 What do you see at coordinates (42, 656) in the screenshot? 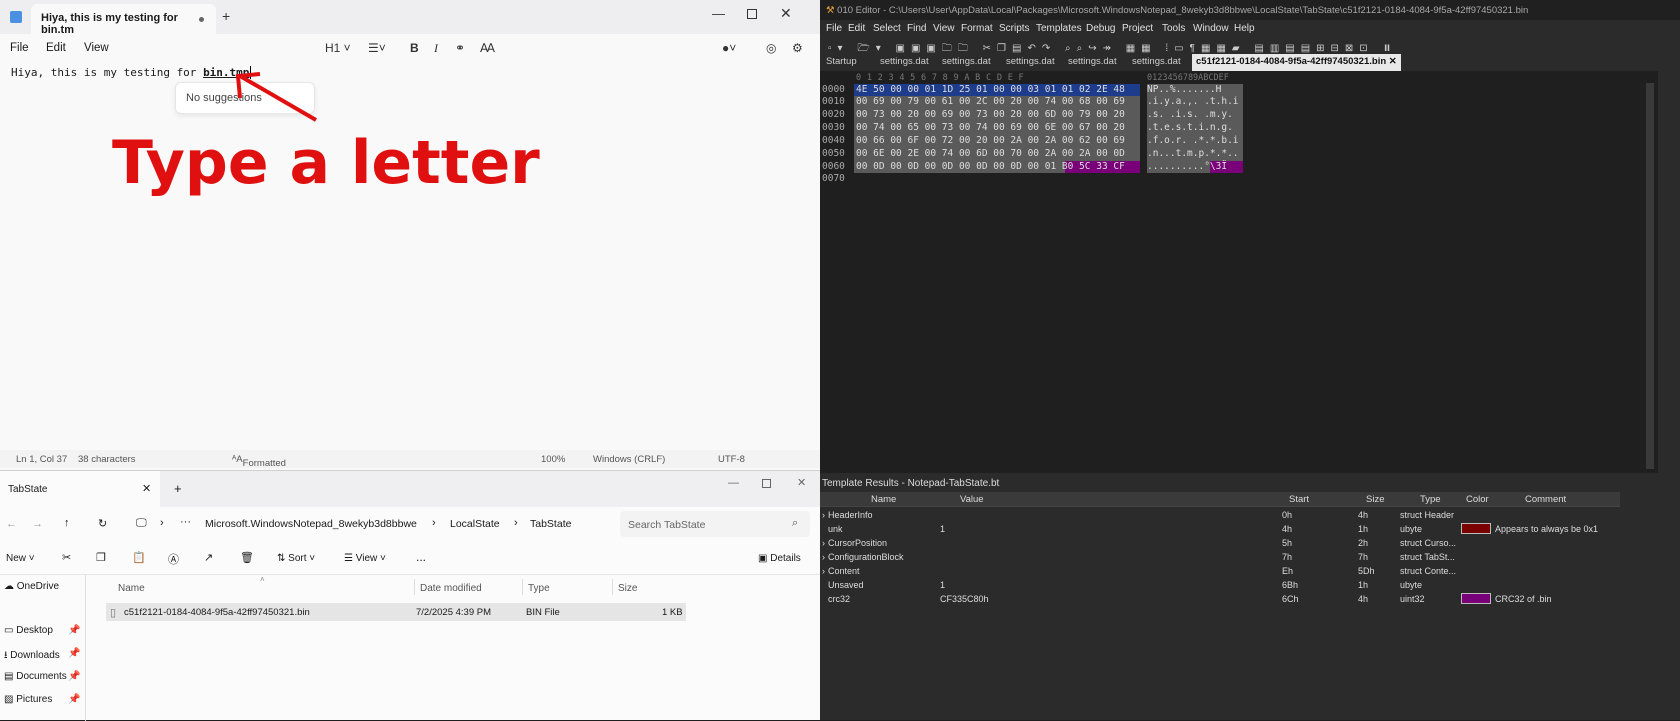
I see `nav-downloads: ⭳ Downloads 📌` at bounding box center [42, 656].